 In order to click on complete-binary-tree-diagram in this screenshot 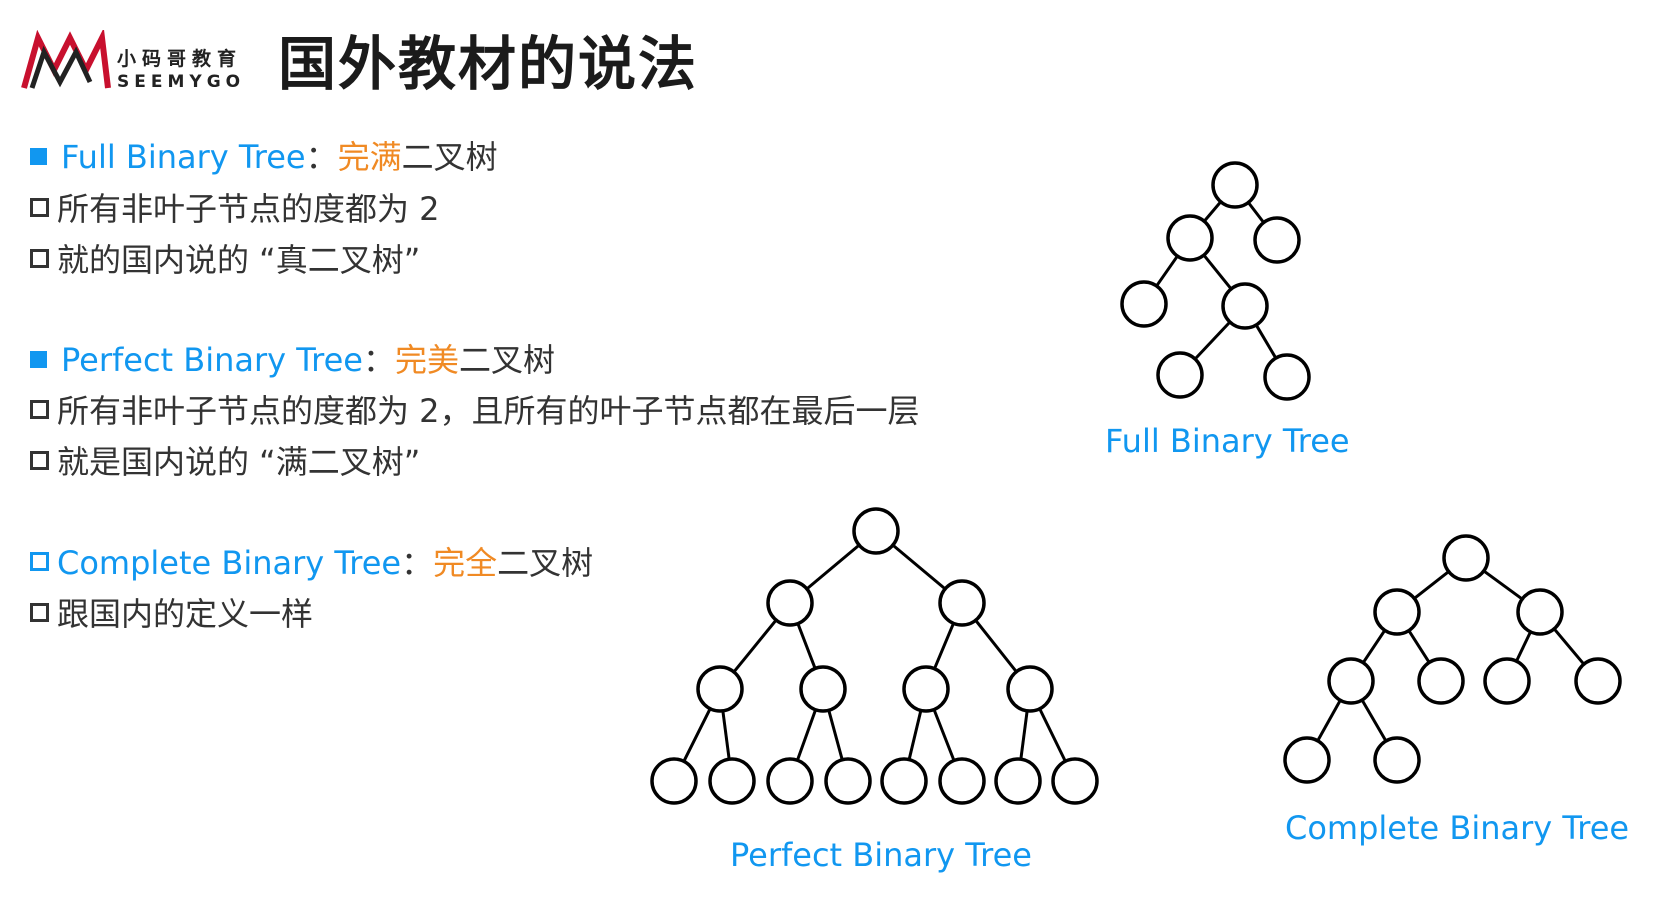, I will do `click(1452, 659)`.